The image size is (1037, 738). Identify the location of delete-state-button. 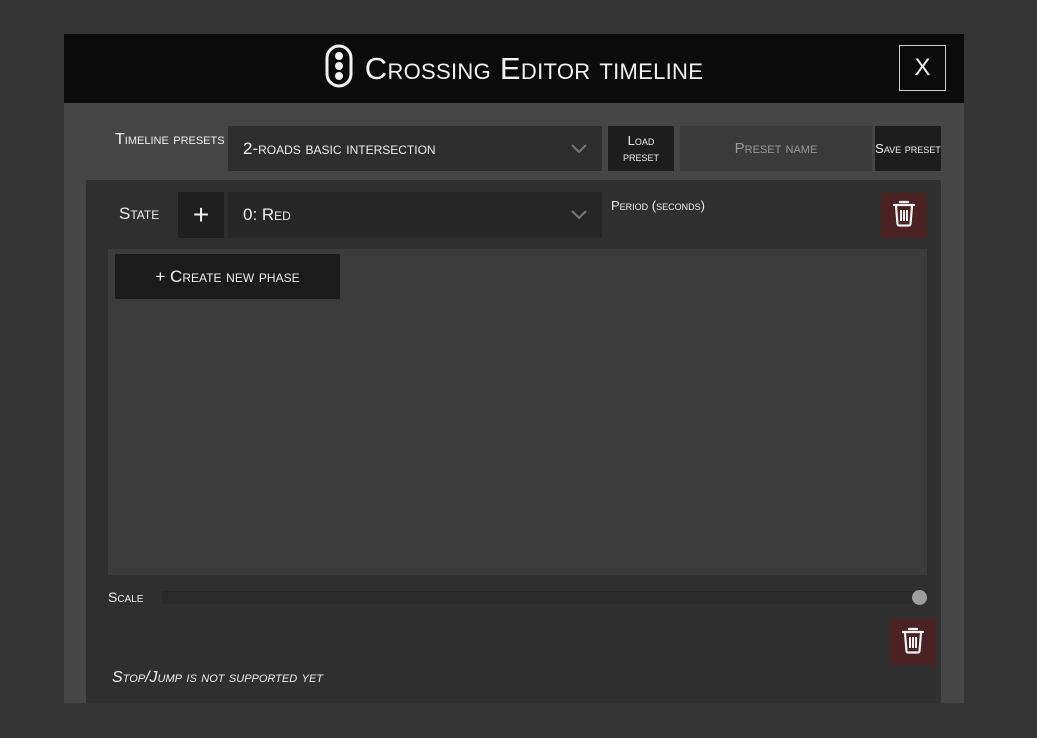
(904, 215).